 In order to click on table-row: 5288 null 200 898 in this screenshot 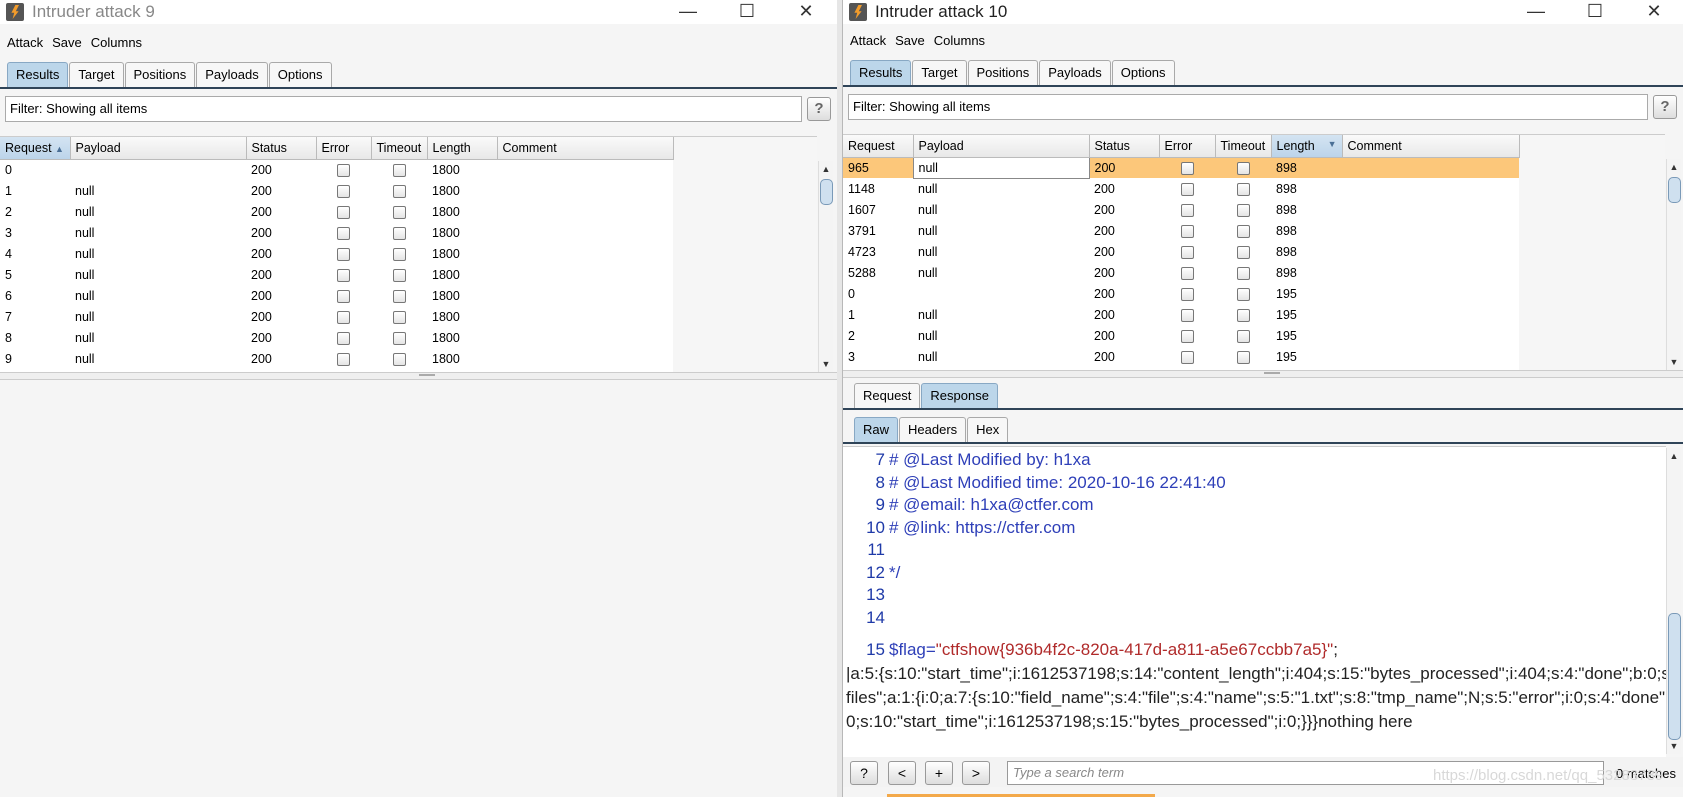, I will do `click(1181, 272)`.